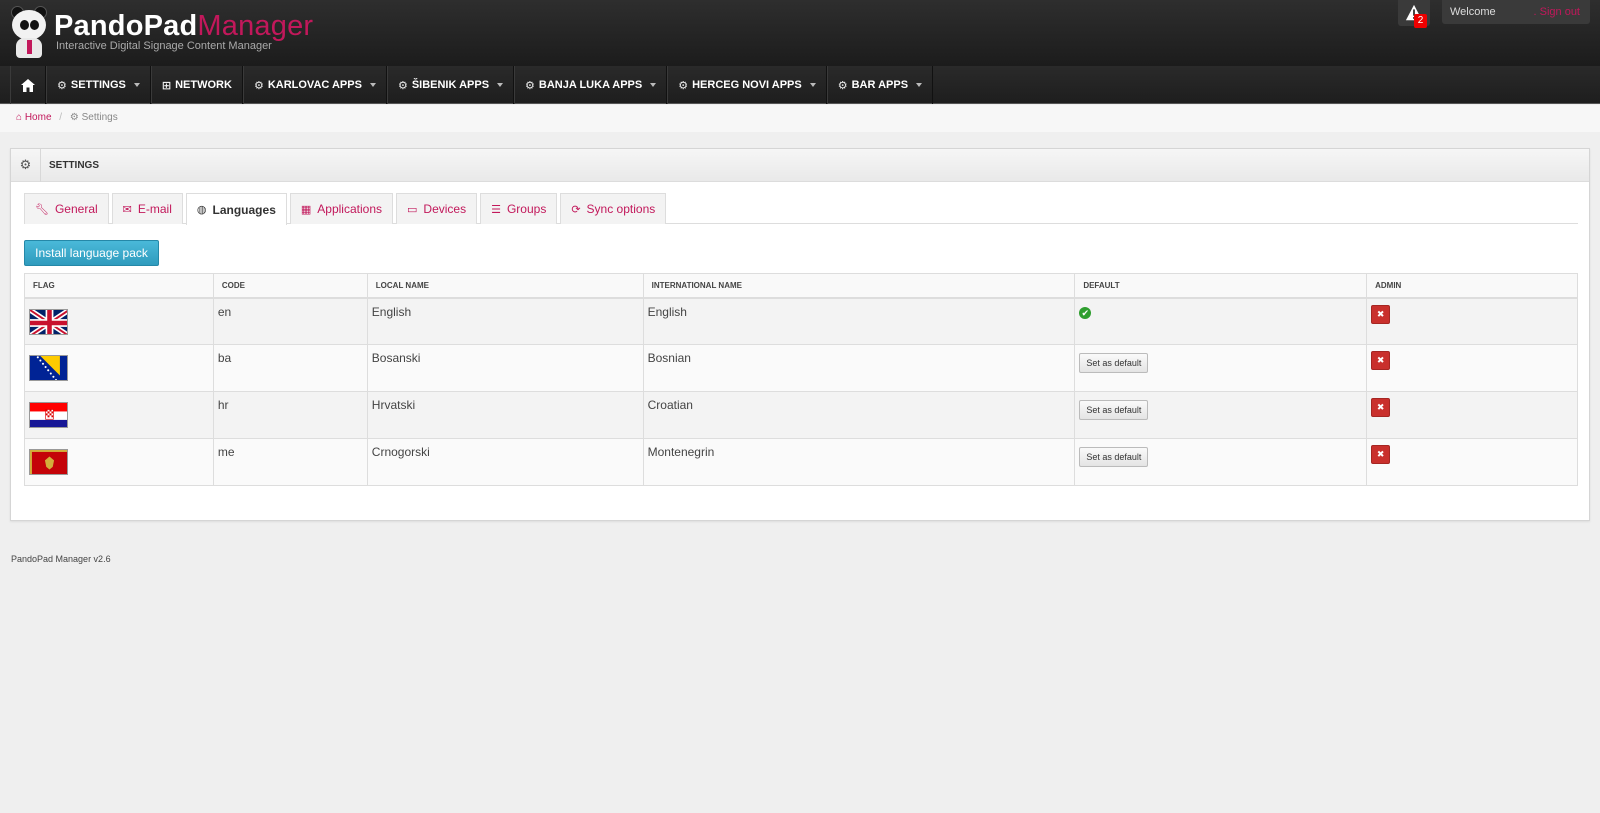  I want to click on check-circle-icon: ✔, so click(1085, 312).